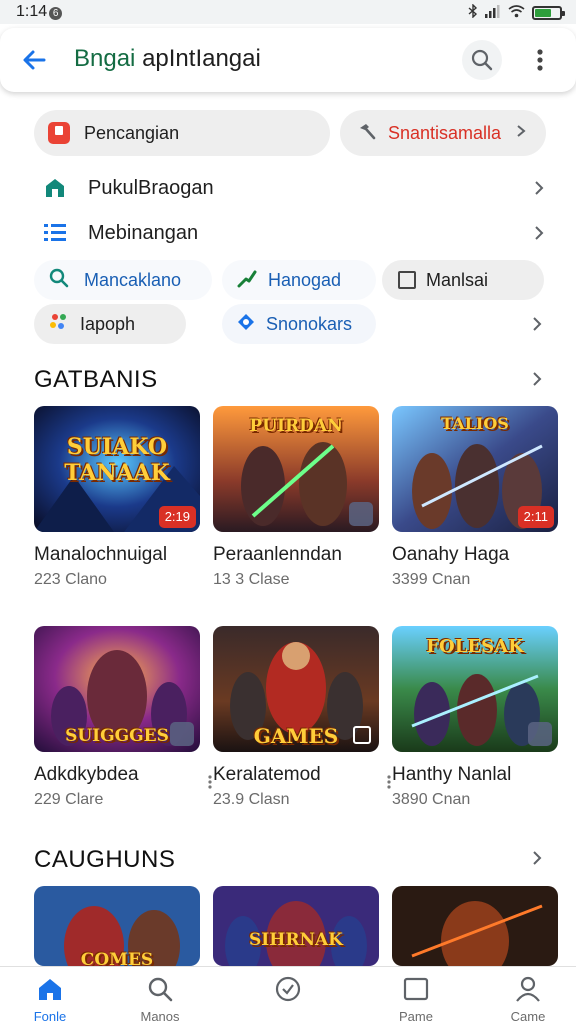 This screenshot has width=576, height=1024. I want to click on chip-primary: Pencangian, so click(182, 133).